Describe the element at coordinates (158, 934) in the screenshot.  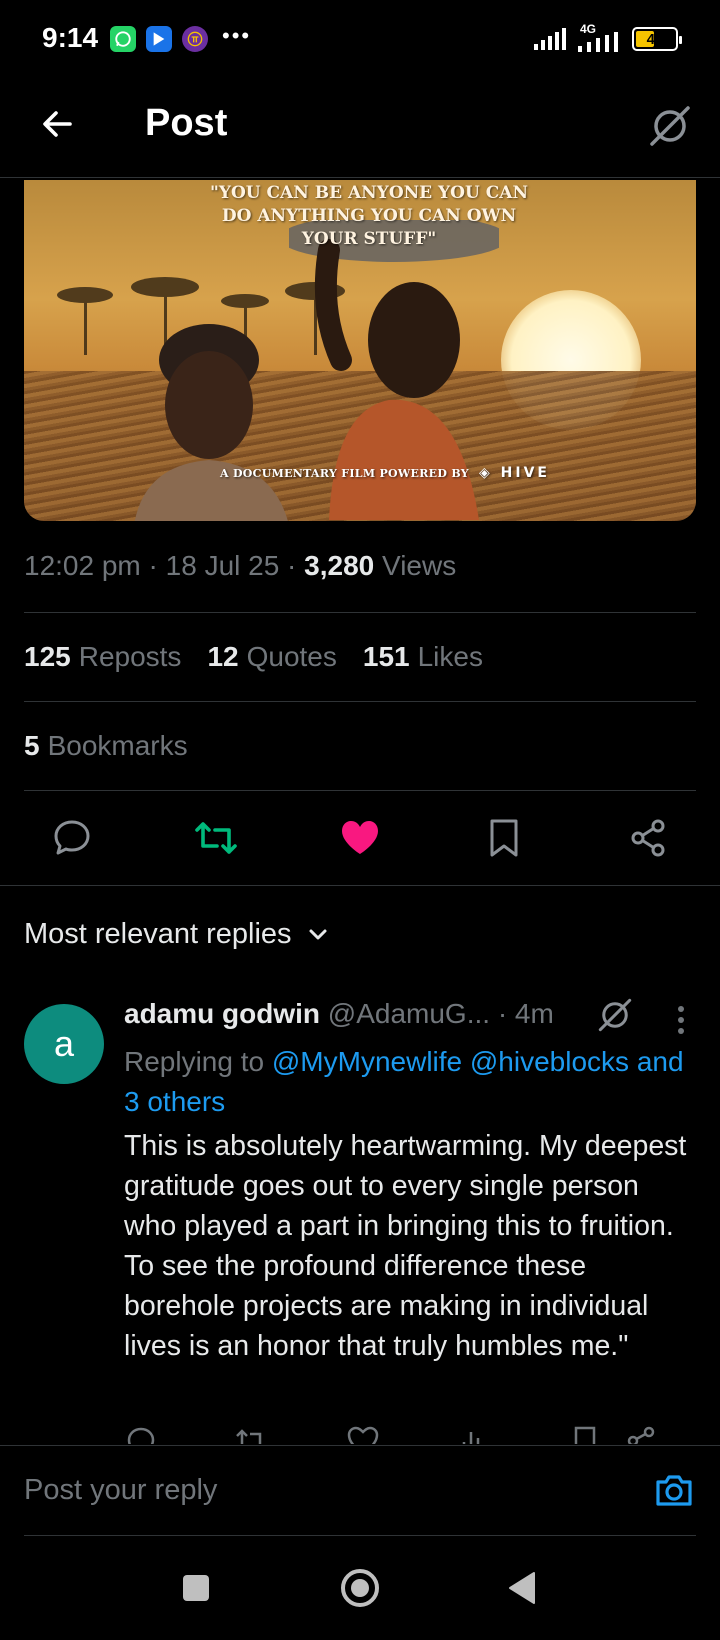
I see `replies-sort-label: Most relevant replies` at that location.